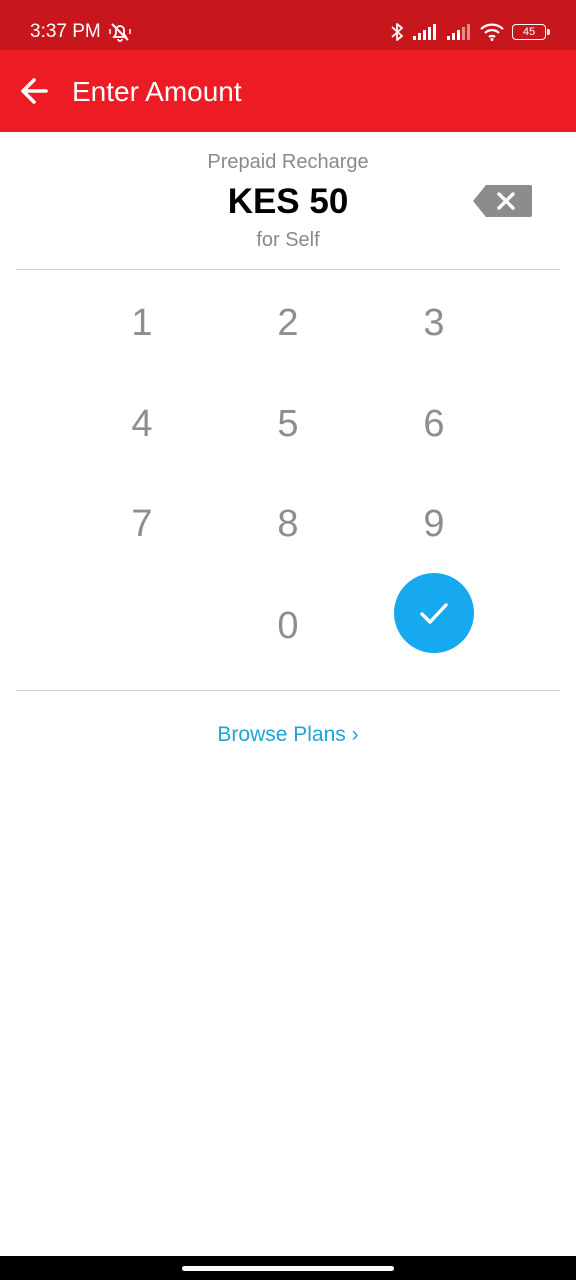 This screenshot has height=1280, width=576. I want to click on key-3: 3, so click(434, 323).